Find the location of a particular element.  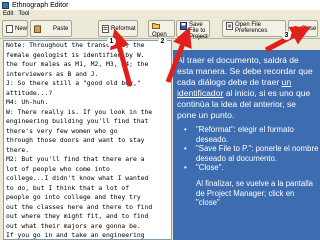

transcript-line: there's very few women who go is located at coordinates (62, 130).